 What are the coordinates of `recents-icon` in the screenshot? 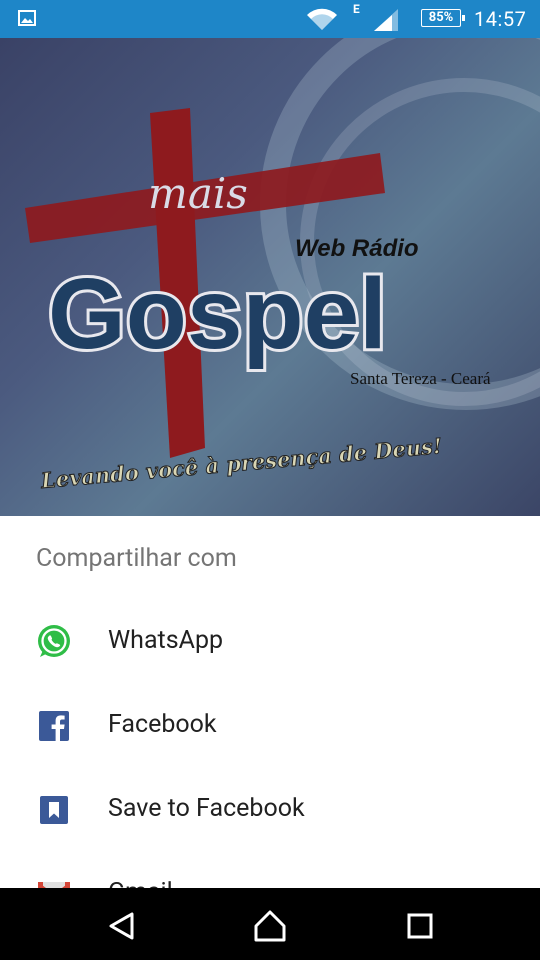 It's located at (420, 926).